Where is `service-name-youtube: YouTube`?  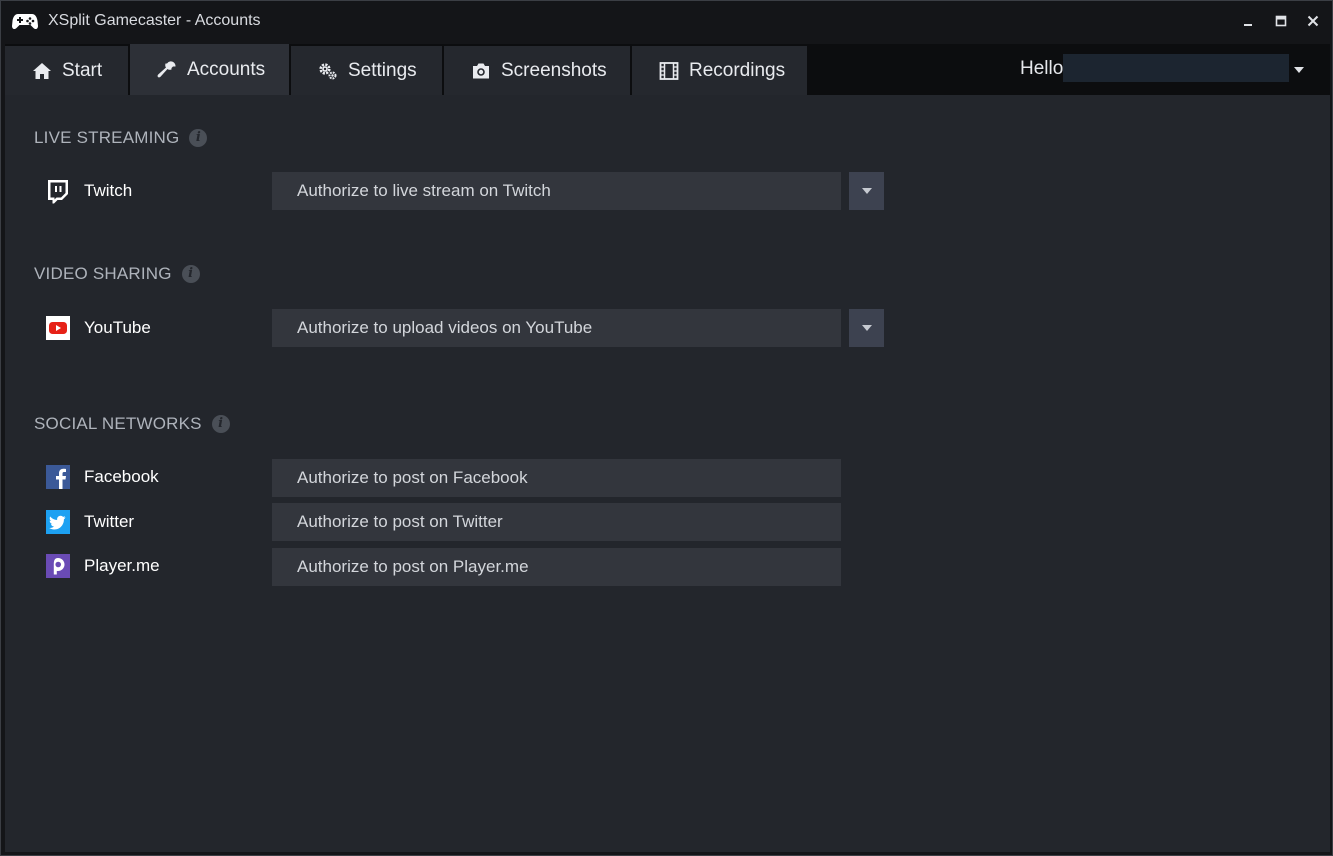 service-name-youtube: YouTube is located at coordinates (117, 327).